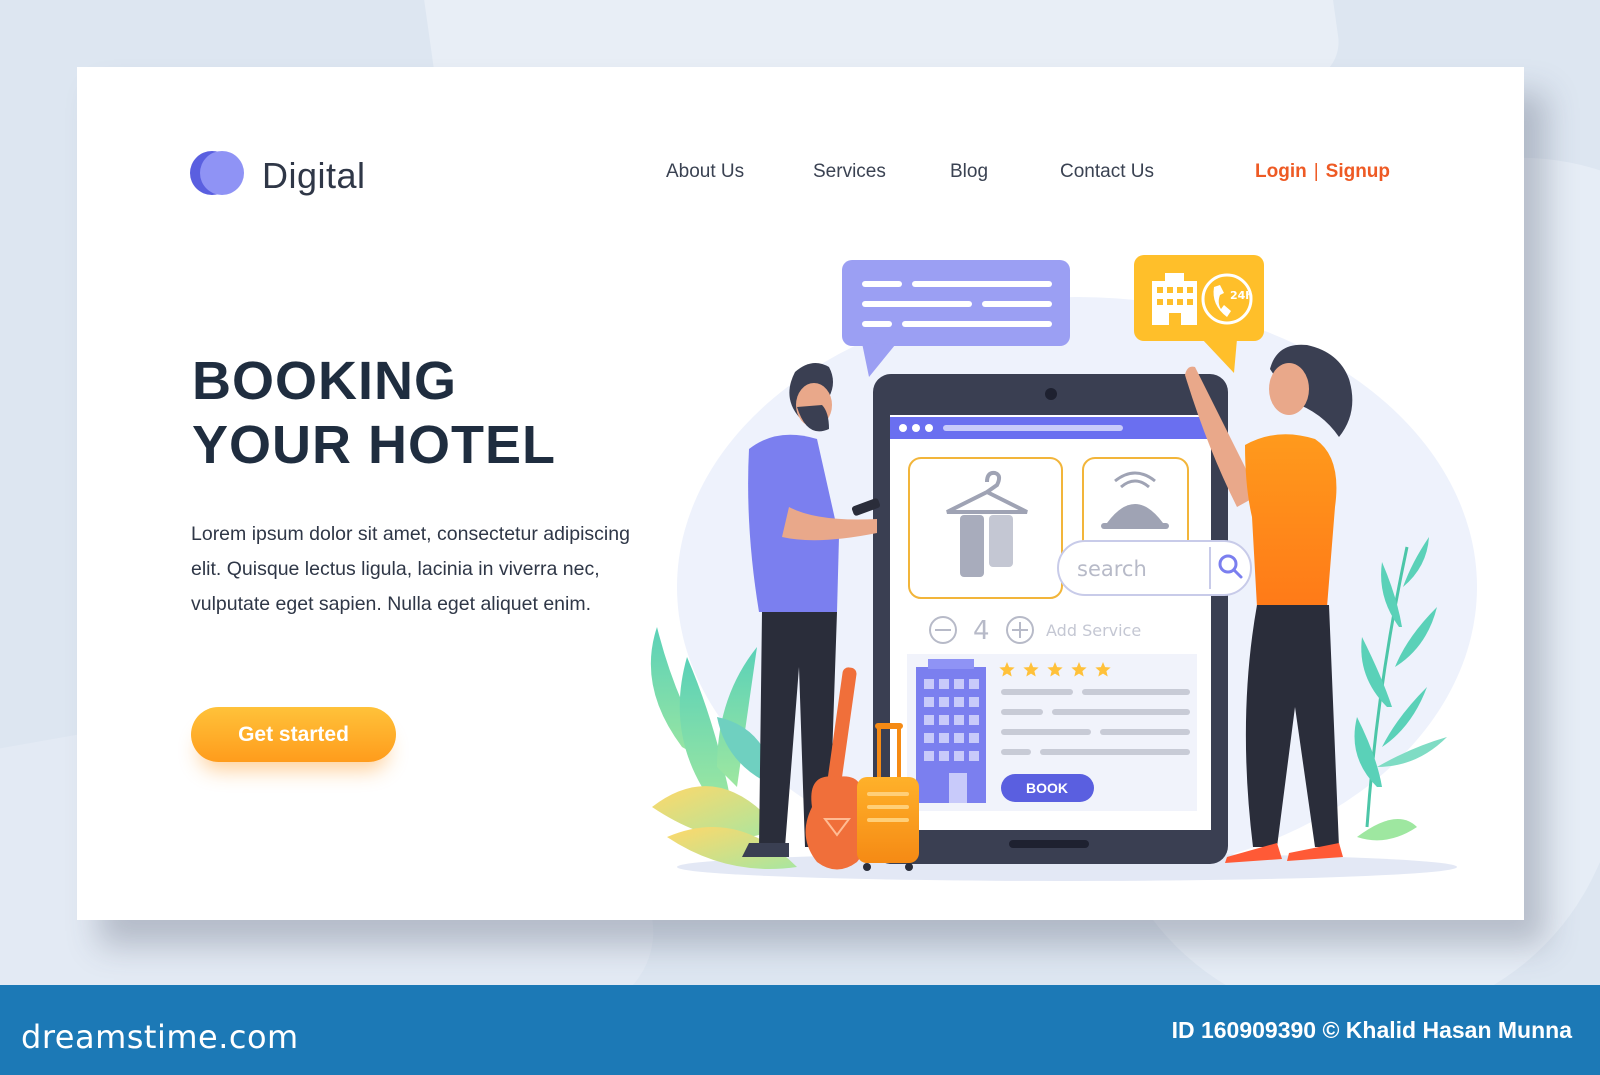  I want to click on search-field: search, so click(1154, 568).